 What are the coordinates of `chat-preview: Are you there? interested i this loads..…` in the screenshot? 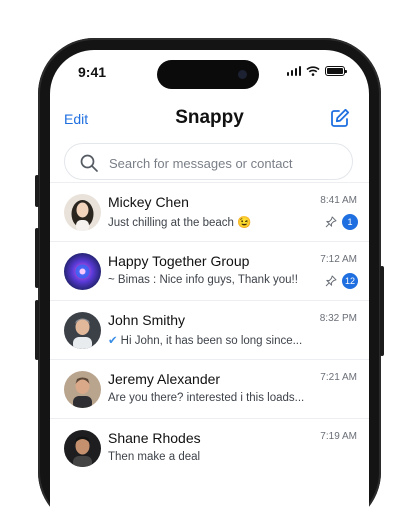 It's located at (206, 398).